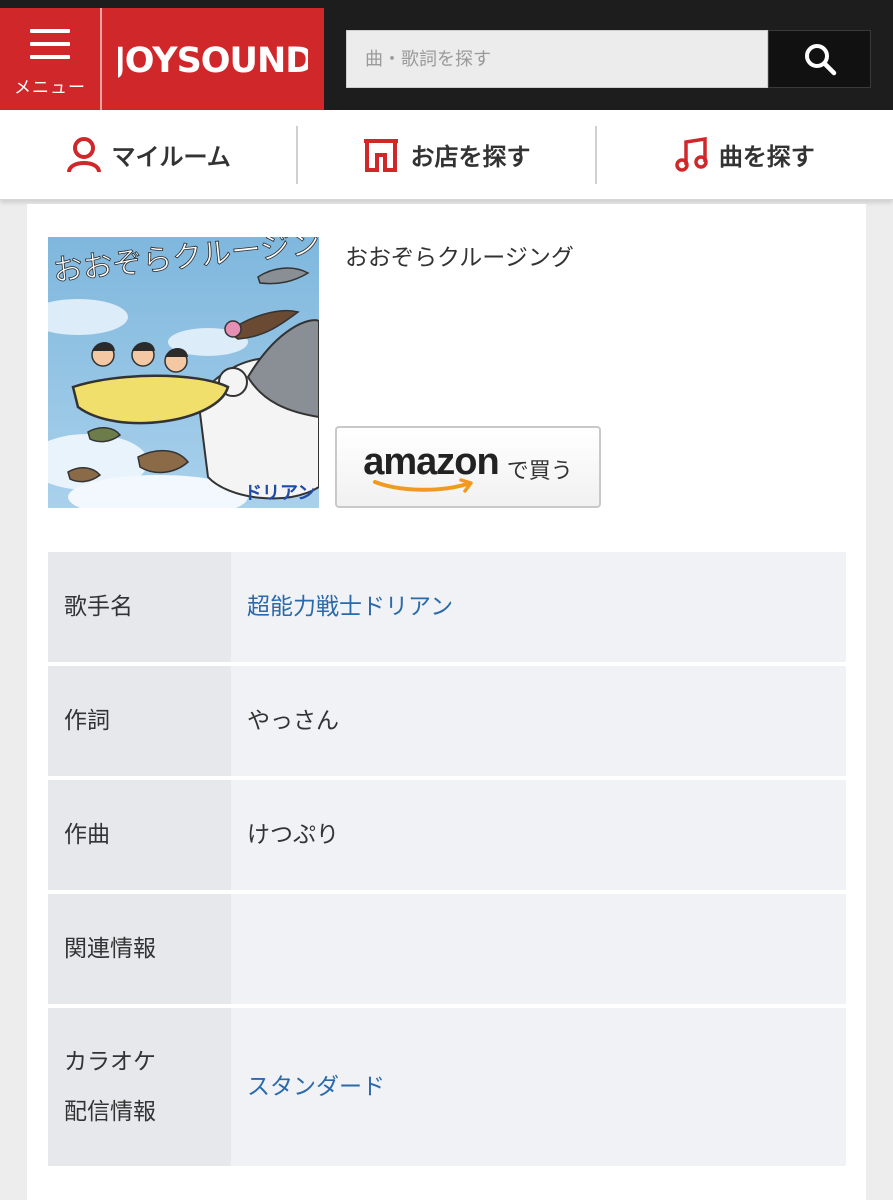  I want to click on nav-find-song: 曲を探す, so click(745, 154).